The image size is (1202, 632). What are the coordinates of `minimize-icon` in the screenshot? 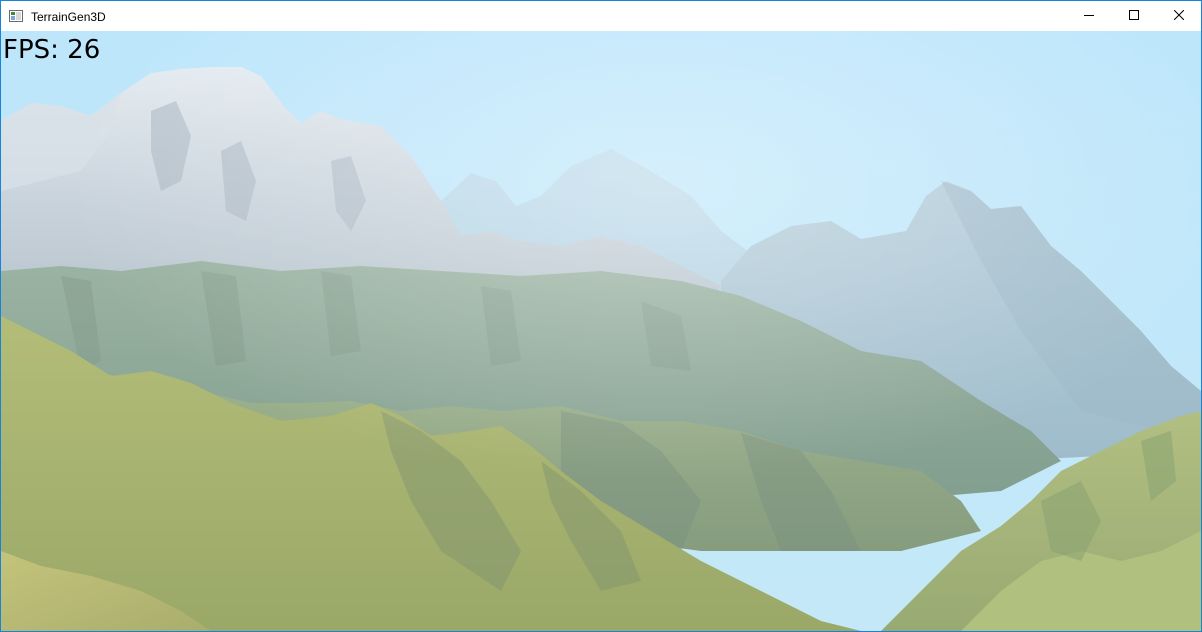 It's located at (1088, 16).